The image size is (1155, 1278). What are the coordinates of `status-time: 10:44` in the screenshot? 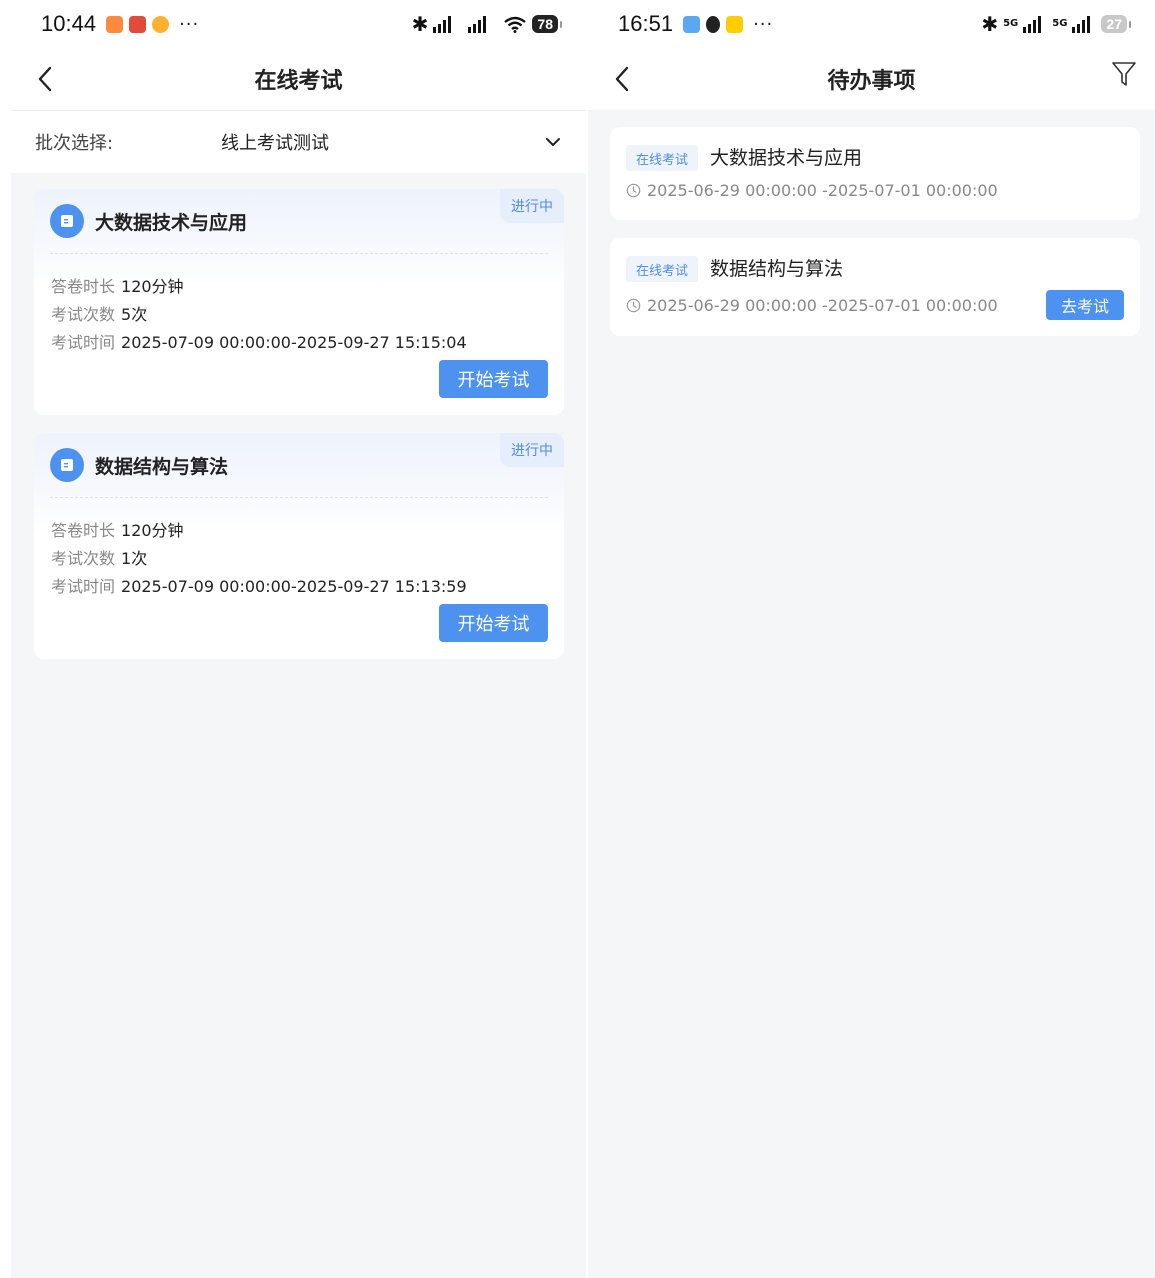 It's located at (69, 23).